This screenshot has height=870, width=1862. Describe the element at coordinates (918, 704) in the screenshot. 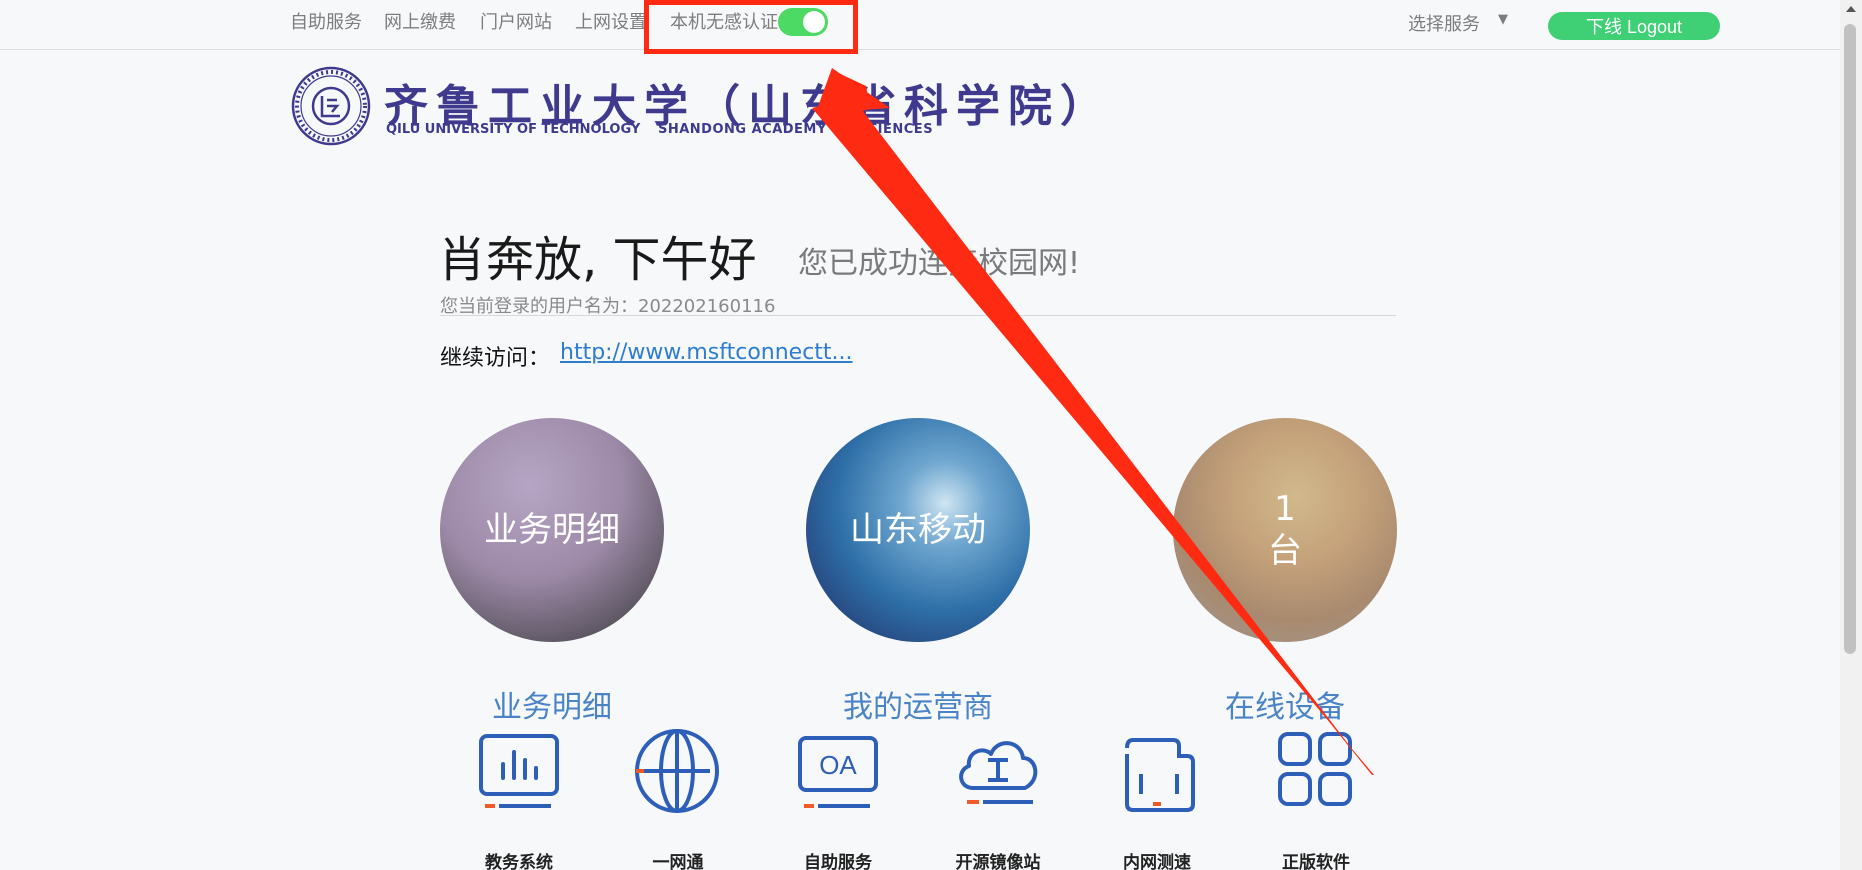

I see `operator-caption: 我的运营商` at that location.